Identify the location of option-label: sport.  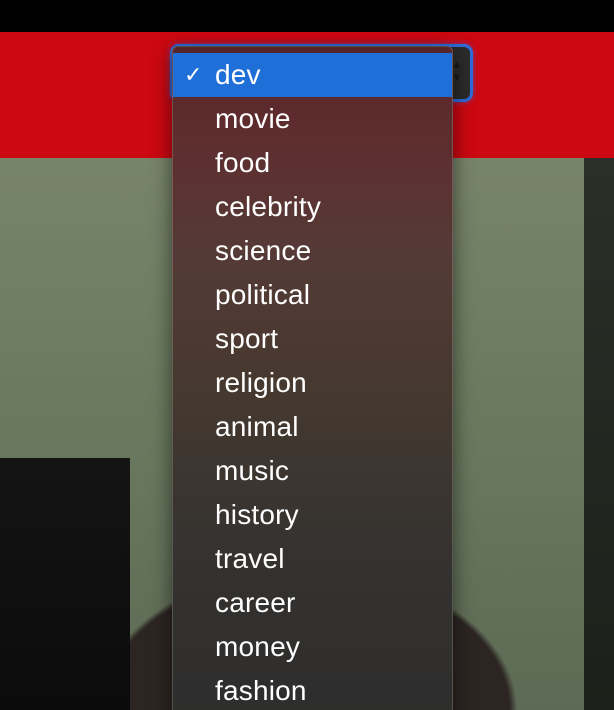
(247, 338).